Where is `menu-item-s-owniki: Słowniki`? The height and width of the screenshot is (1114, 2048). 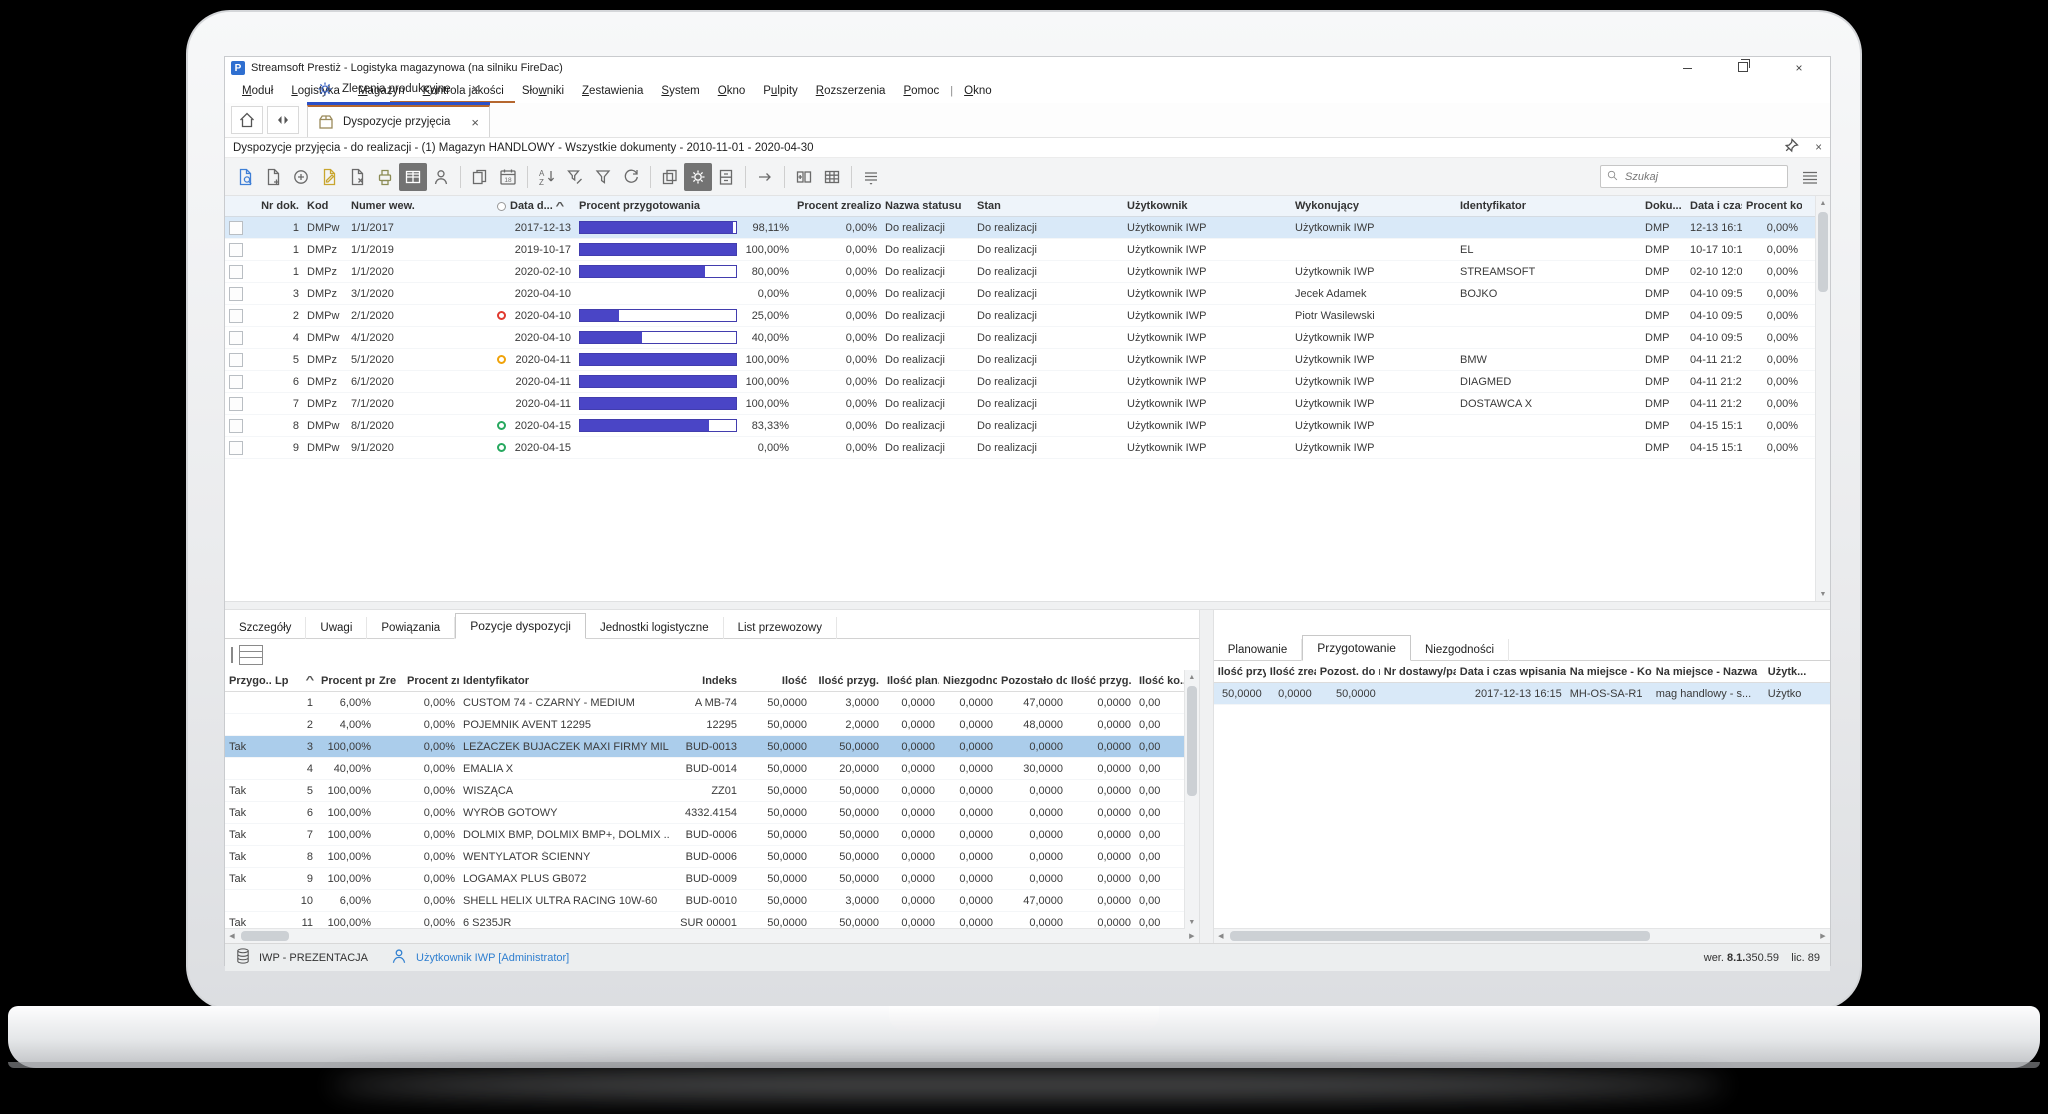
menu-item-s-owniki: Słowniki is located at coordinates (543, 91).